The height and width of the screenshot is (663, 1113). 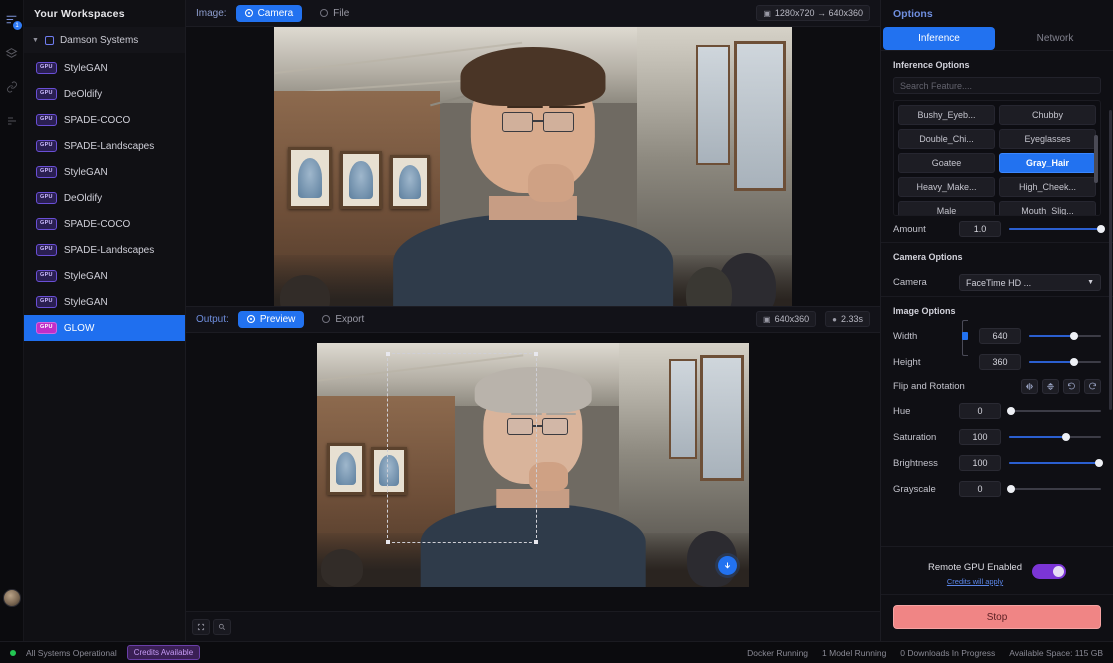 I want to click on output-mode-preview: Preview, so click(x=271, y=319).